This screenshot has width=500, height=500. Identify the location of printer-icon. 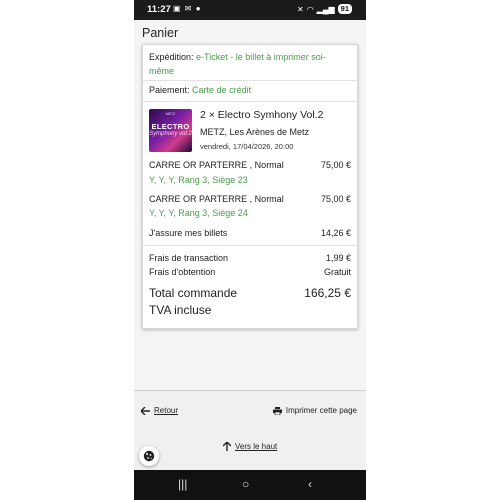
(277, 410).